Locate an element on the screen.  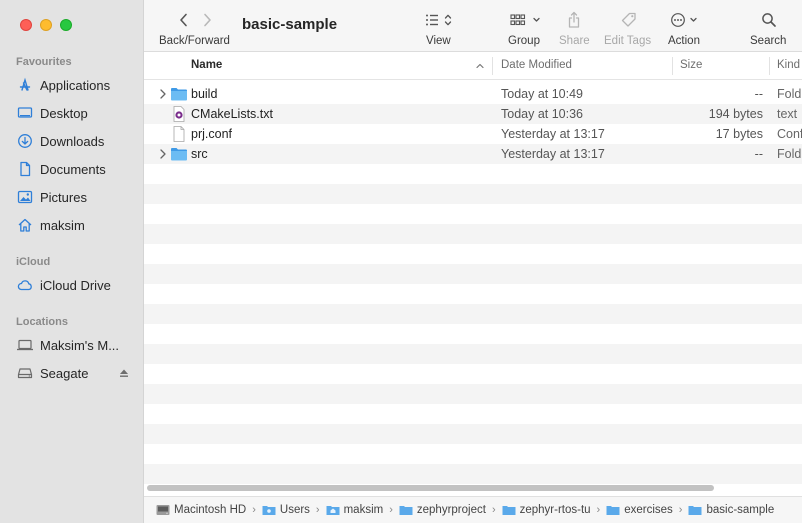
file-size: 17 bytes is located at coordinates (739, 134).